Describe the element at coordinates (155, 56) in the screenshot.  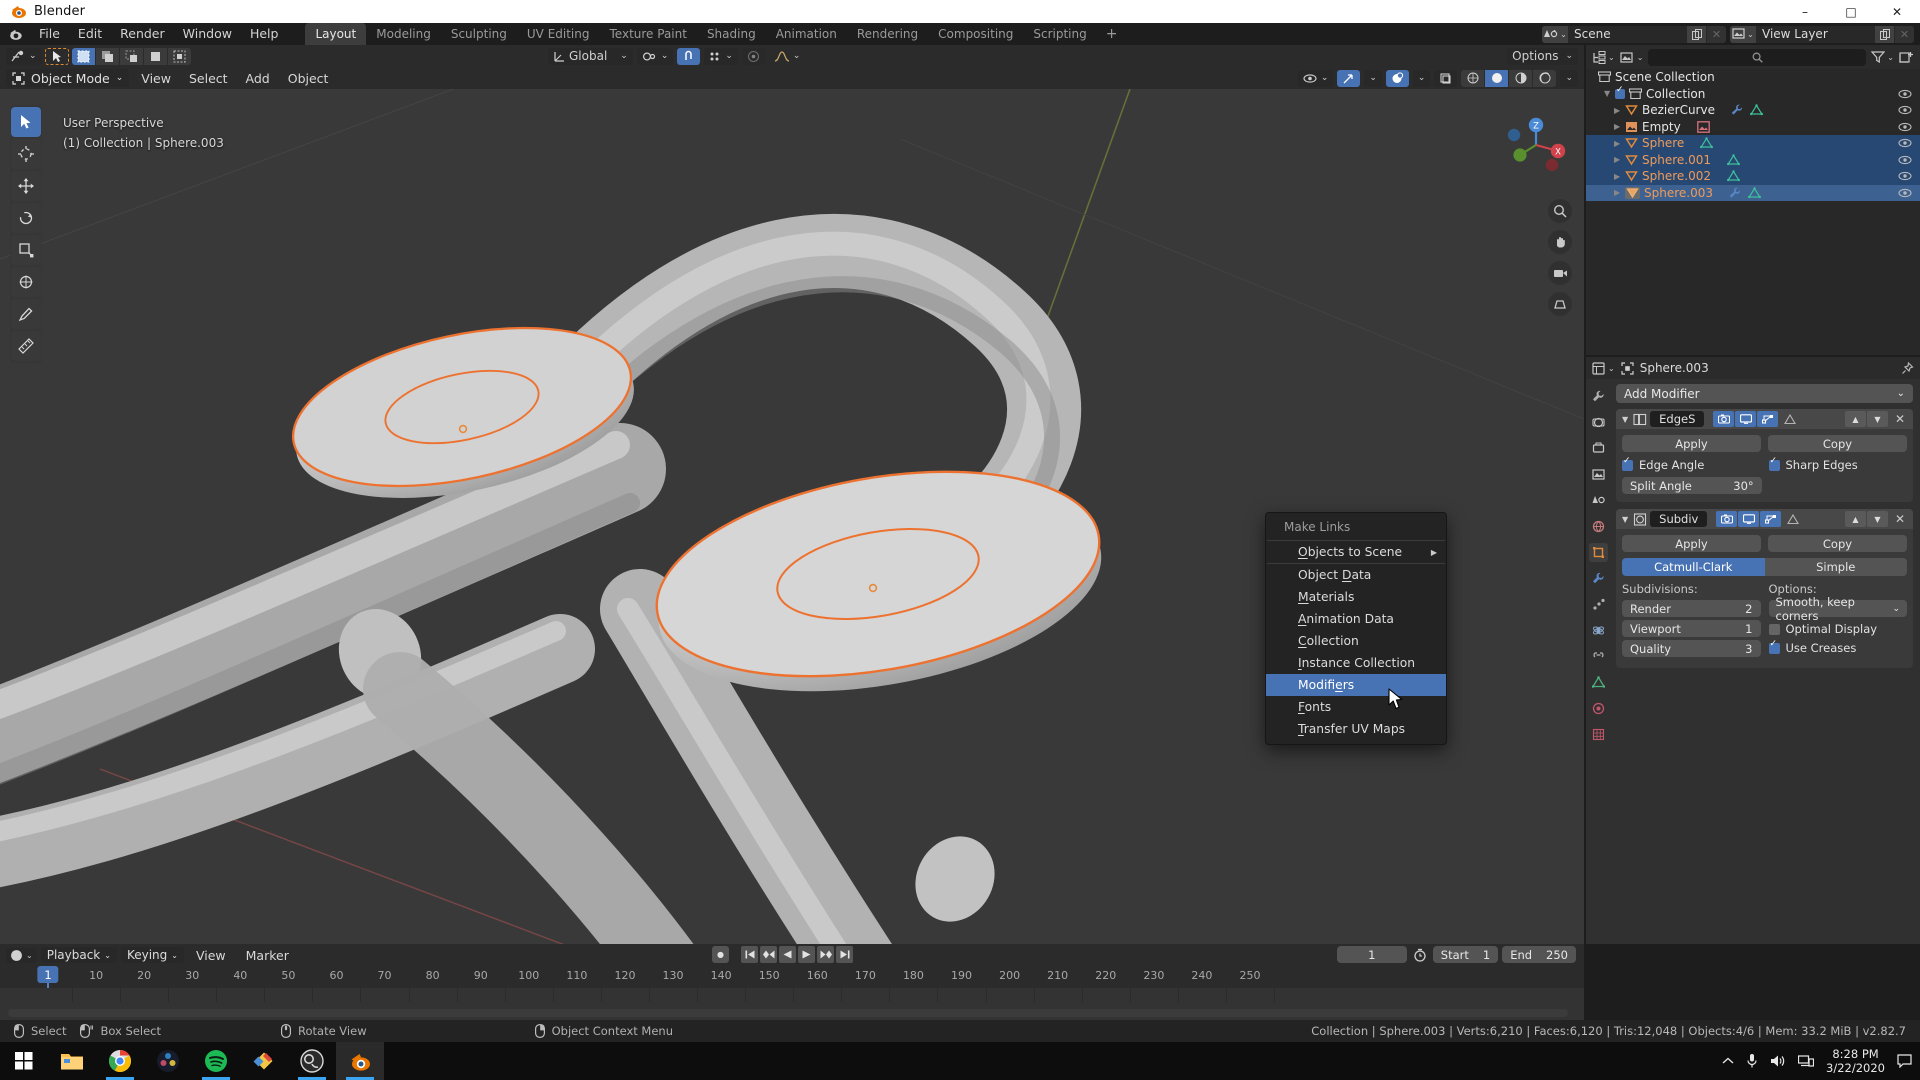
I see `select-invert-icon` at that location.